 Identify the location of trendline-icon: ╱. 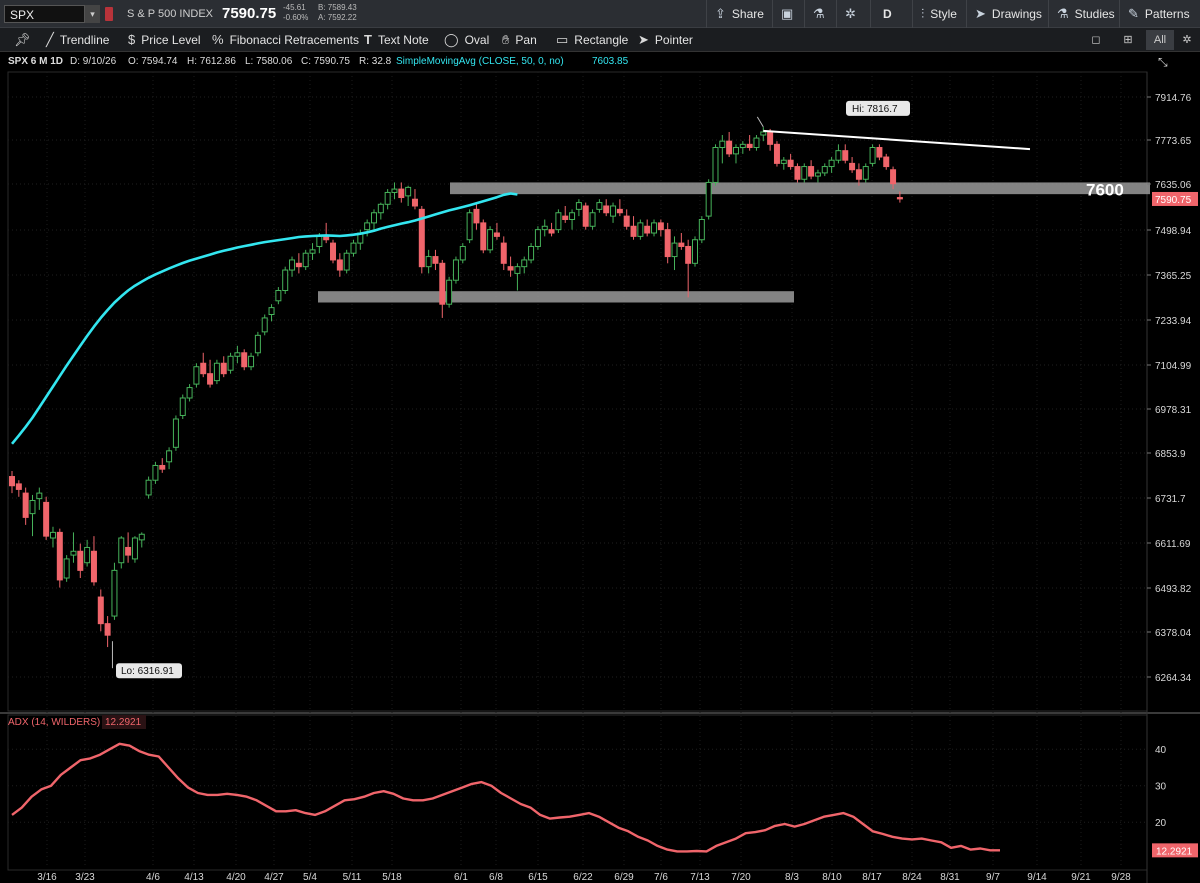
(50, 39).